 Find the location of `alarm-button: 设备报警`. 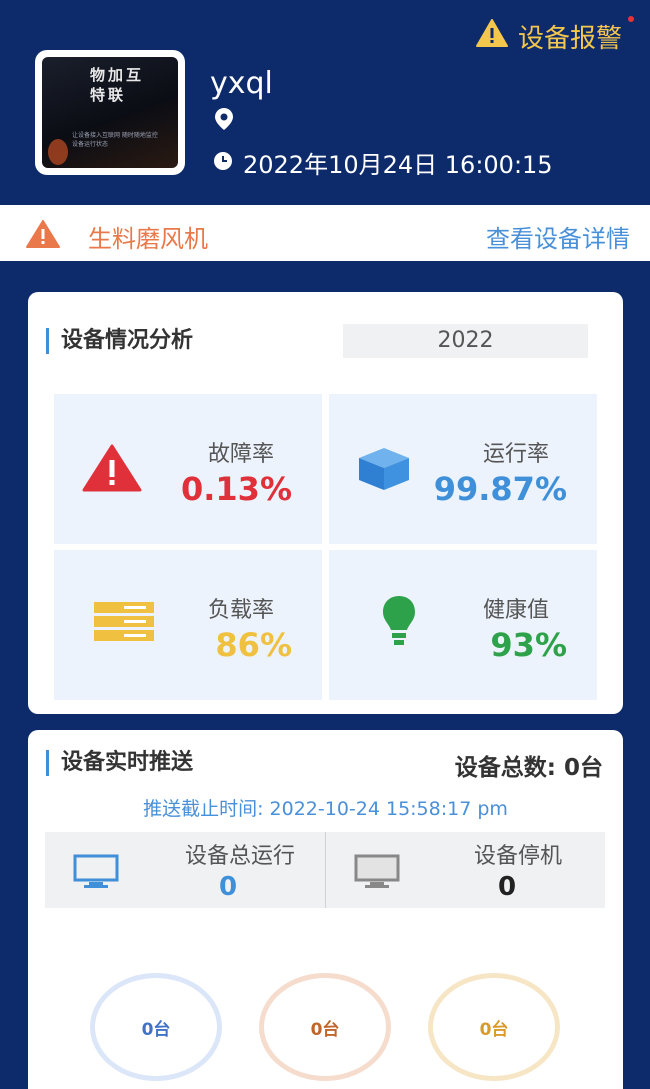

alarm-button: 设备报警 is located at coordinates (554, 35).